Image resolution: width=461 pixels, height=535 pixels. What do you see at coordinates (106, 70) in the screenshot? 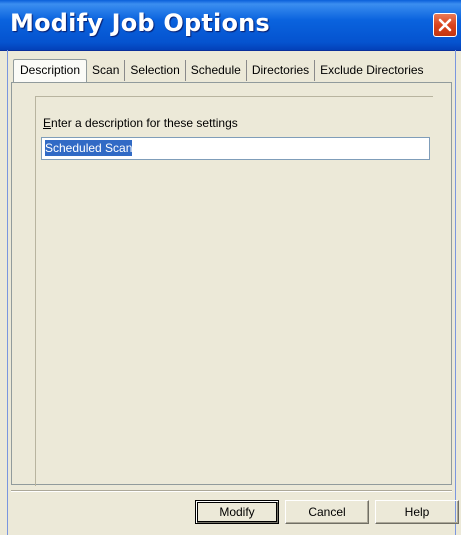
I see `tab-scan: Scan` at bounding box center [106, 70].